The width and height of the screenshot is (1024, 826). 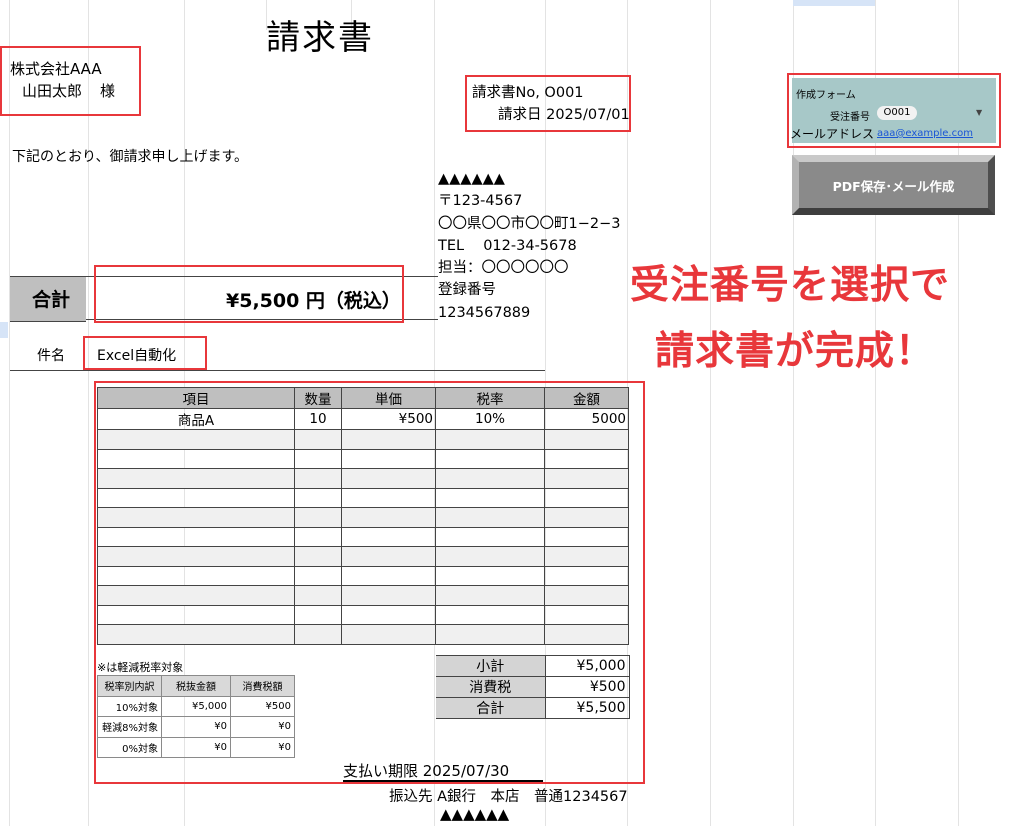 What do you see at coordinates (129, 706) in the screenshot?
I see `tax-rate-cell: 10%対象` at bounding box center [129, 706].